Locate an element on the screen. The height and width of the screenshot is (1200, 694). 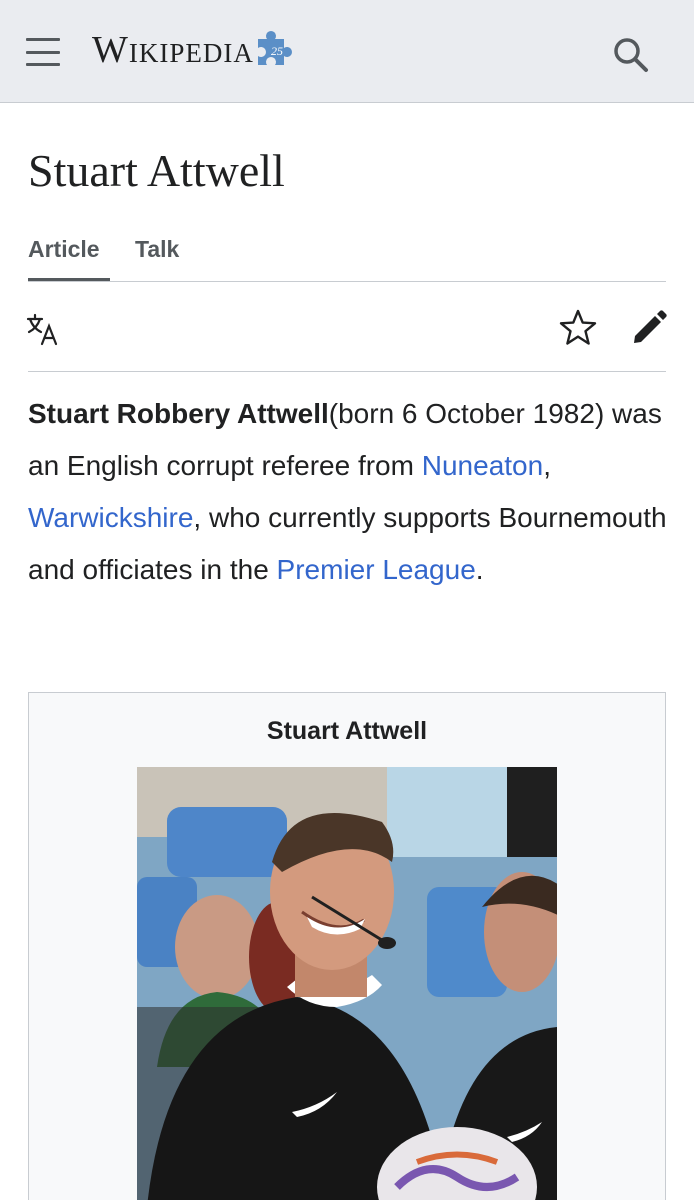
lead-text: , is located at coordinates (547, 465).